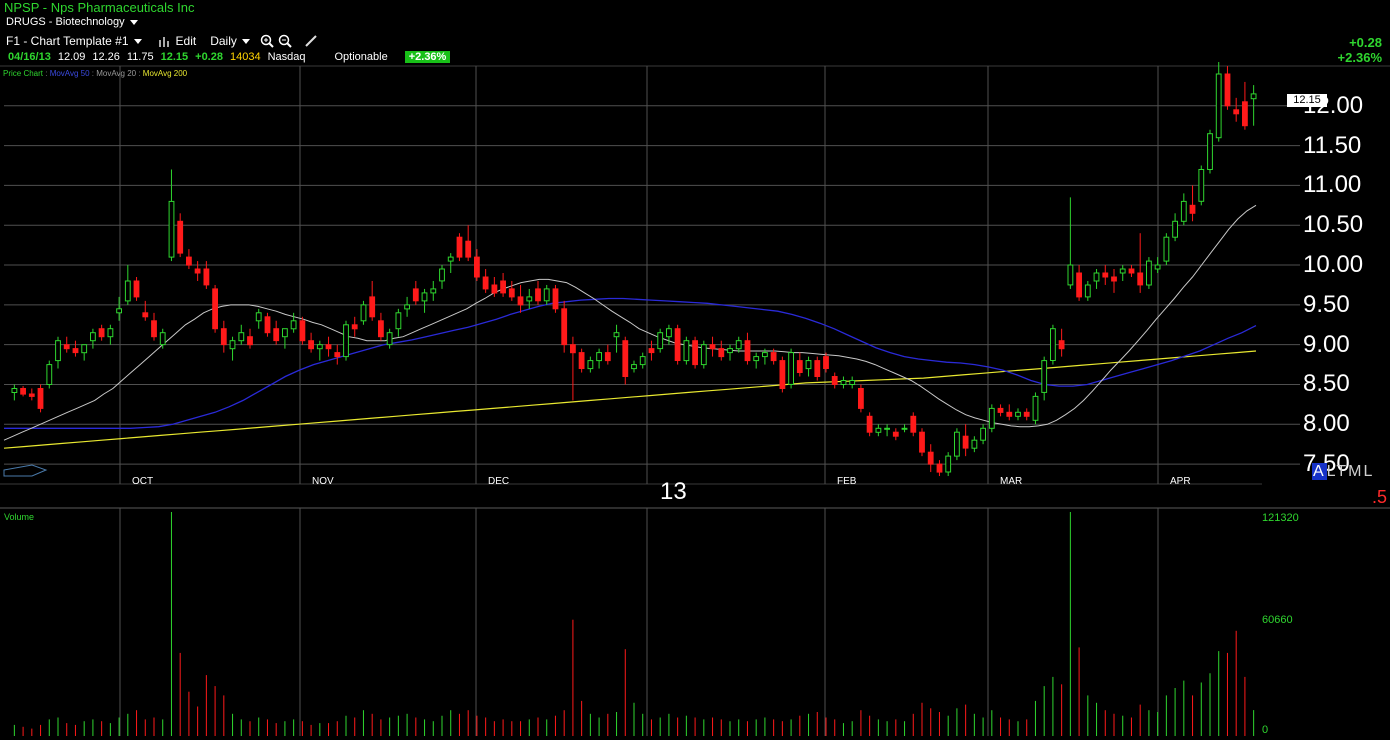 The image size is (1390, 740). Describe the element at coordinates (19, 517) in the screenshot. I see `volume-panel-label: Volume` at that location.